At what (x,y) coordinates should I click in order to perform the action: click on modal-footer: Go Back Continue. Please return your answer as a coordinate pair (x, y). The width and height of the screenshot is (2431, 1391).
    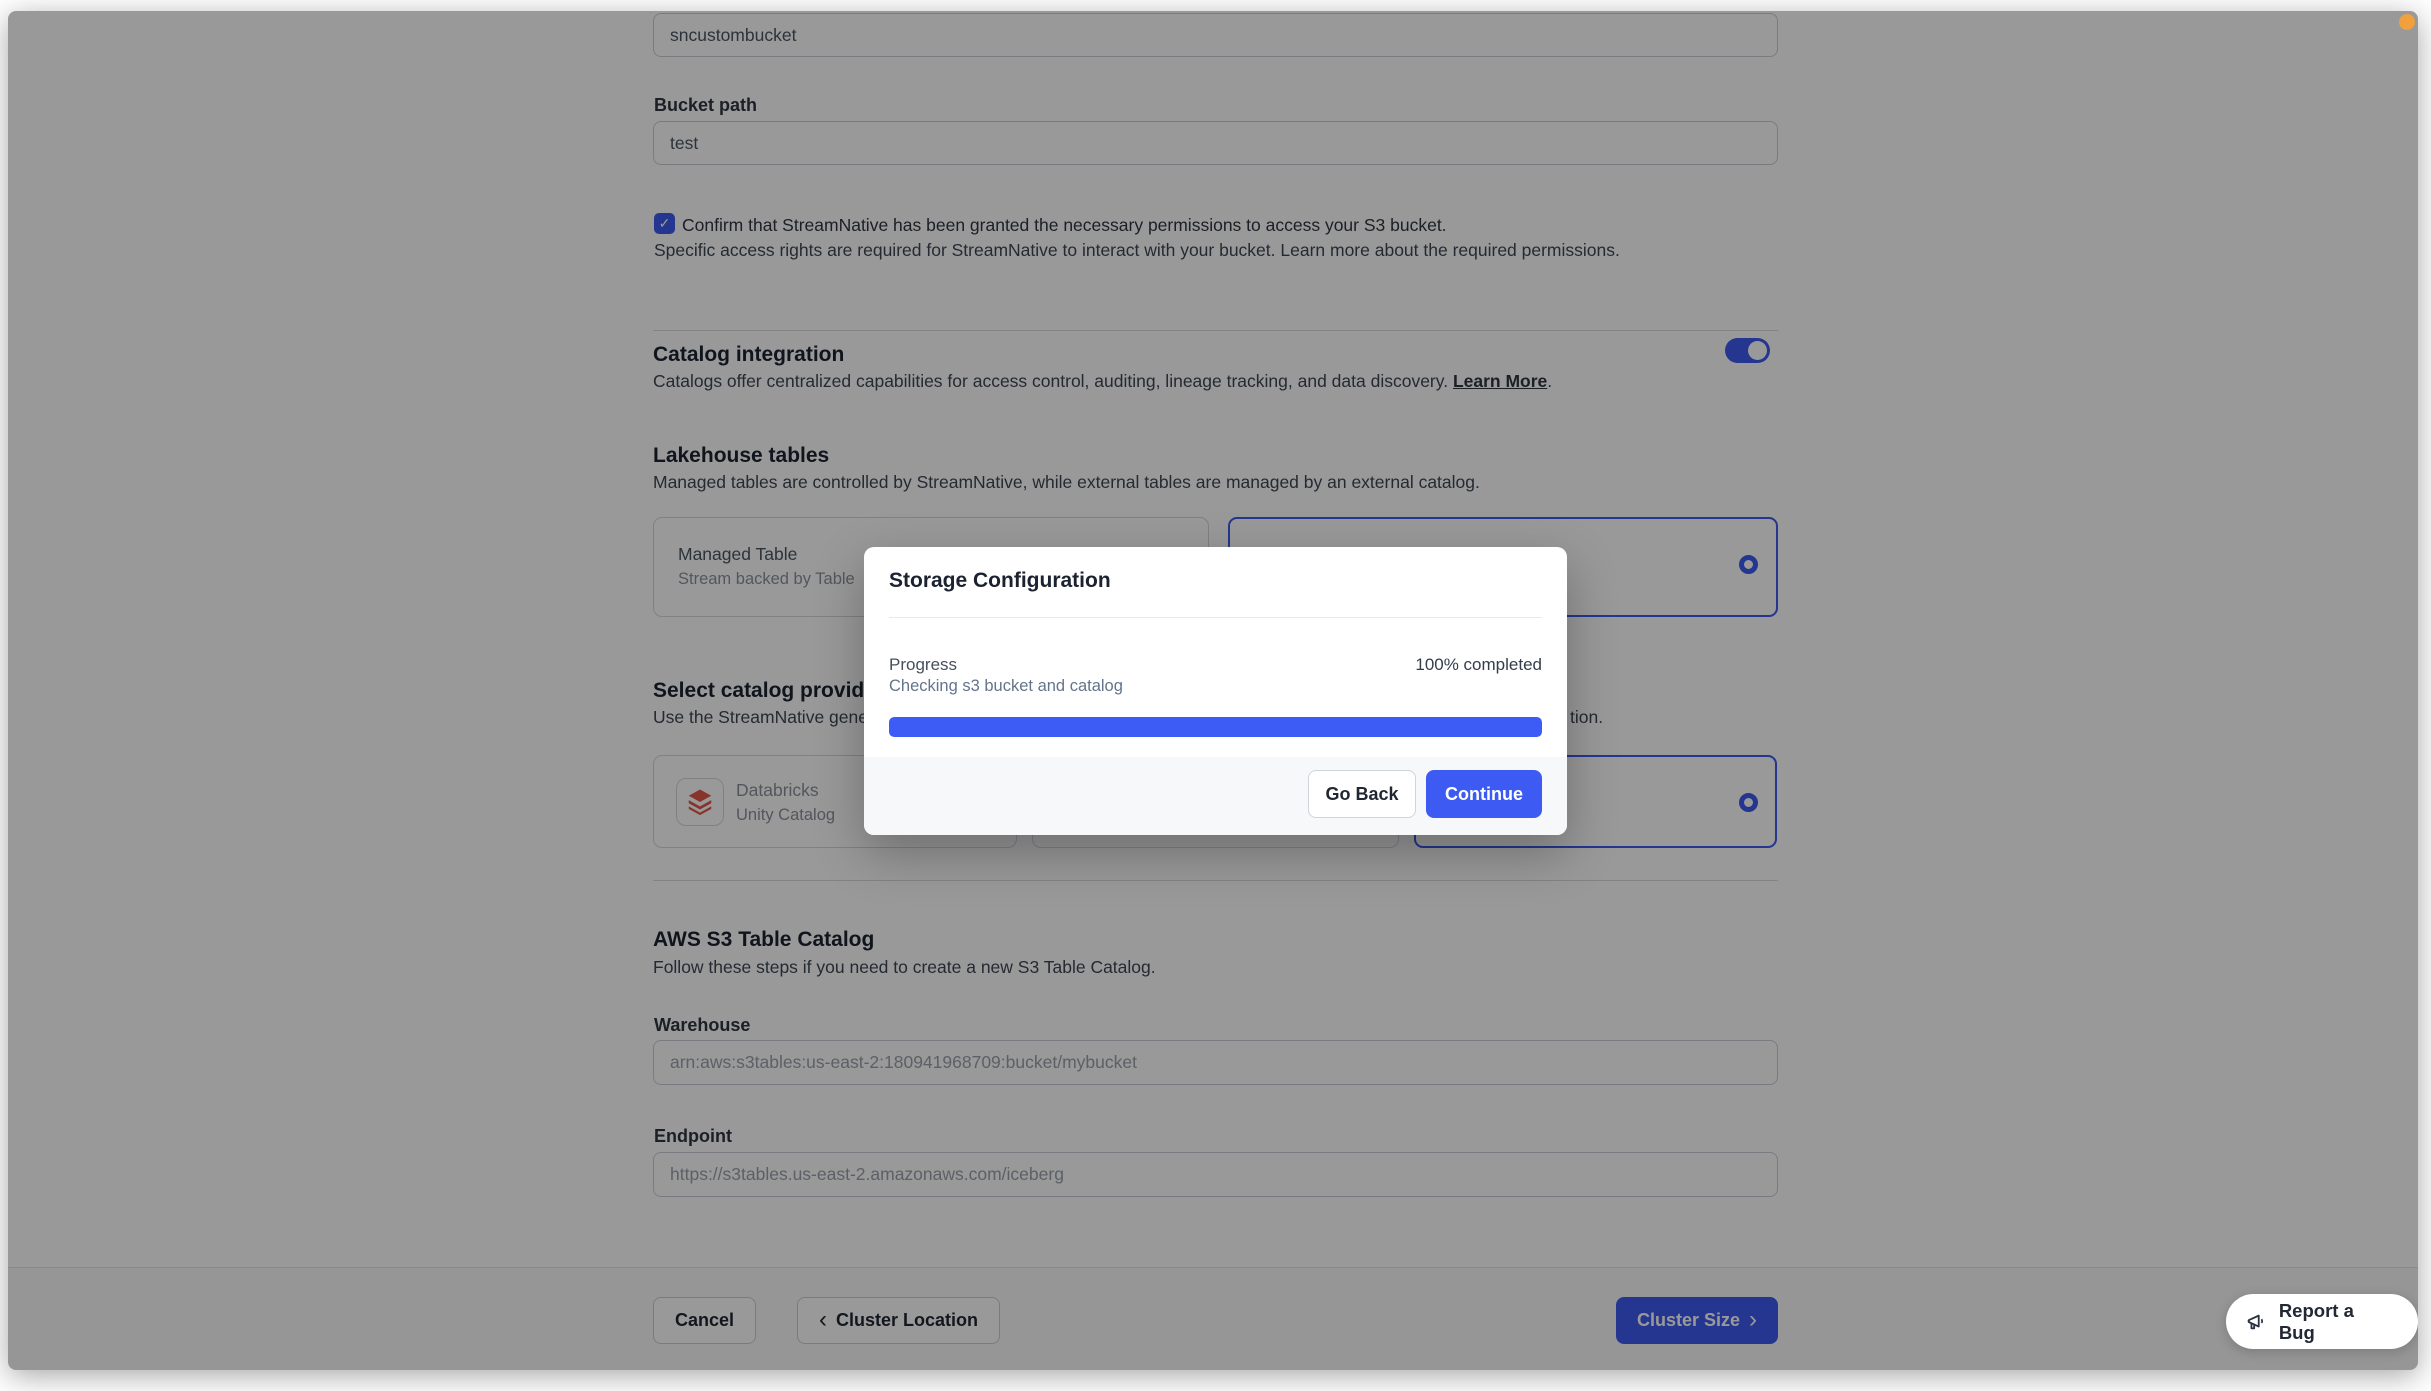
    Looking at the image, I should click on (1215, 796).